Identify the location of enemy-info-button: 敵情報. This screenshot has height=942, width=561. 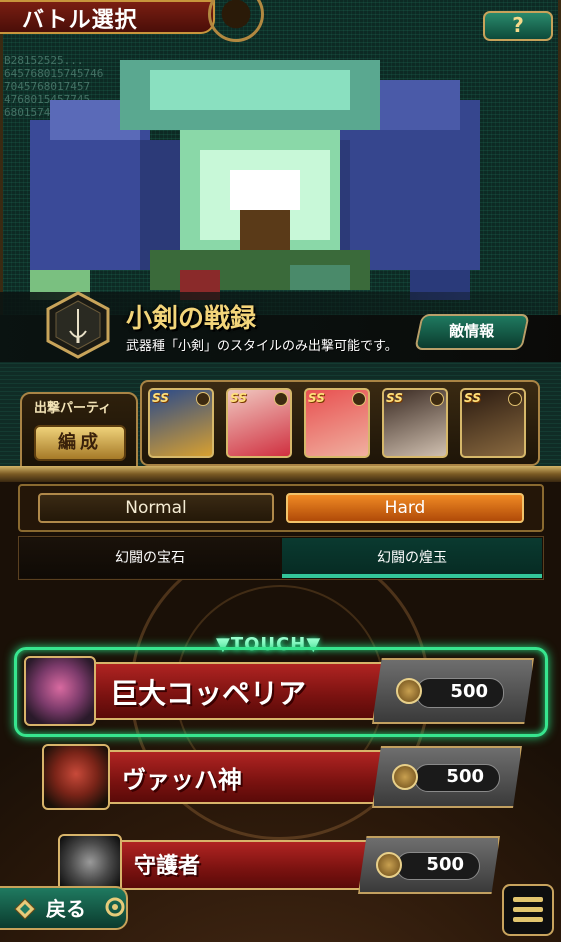
(472, 332).